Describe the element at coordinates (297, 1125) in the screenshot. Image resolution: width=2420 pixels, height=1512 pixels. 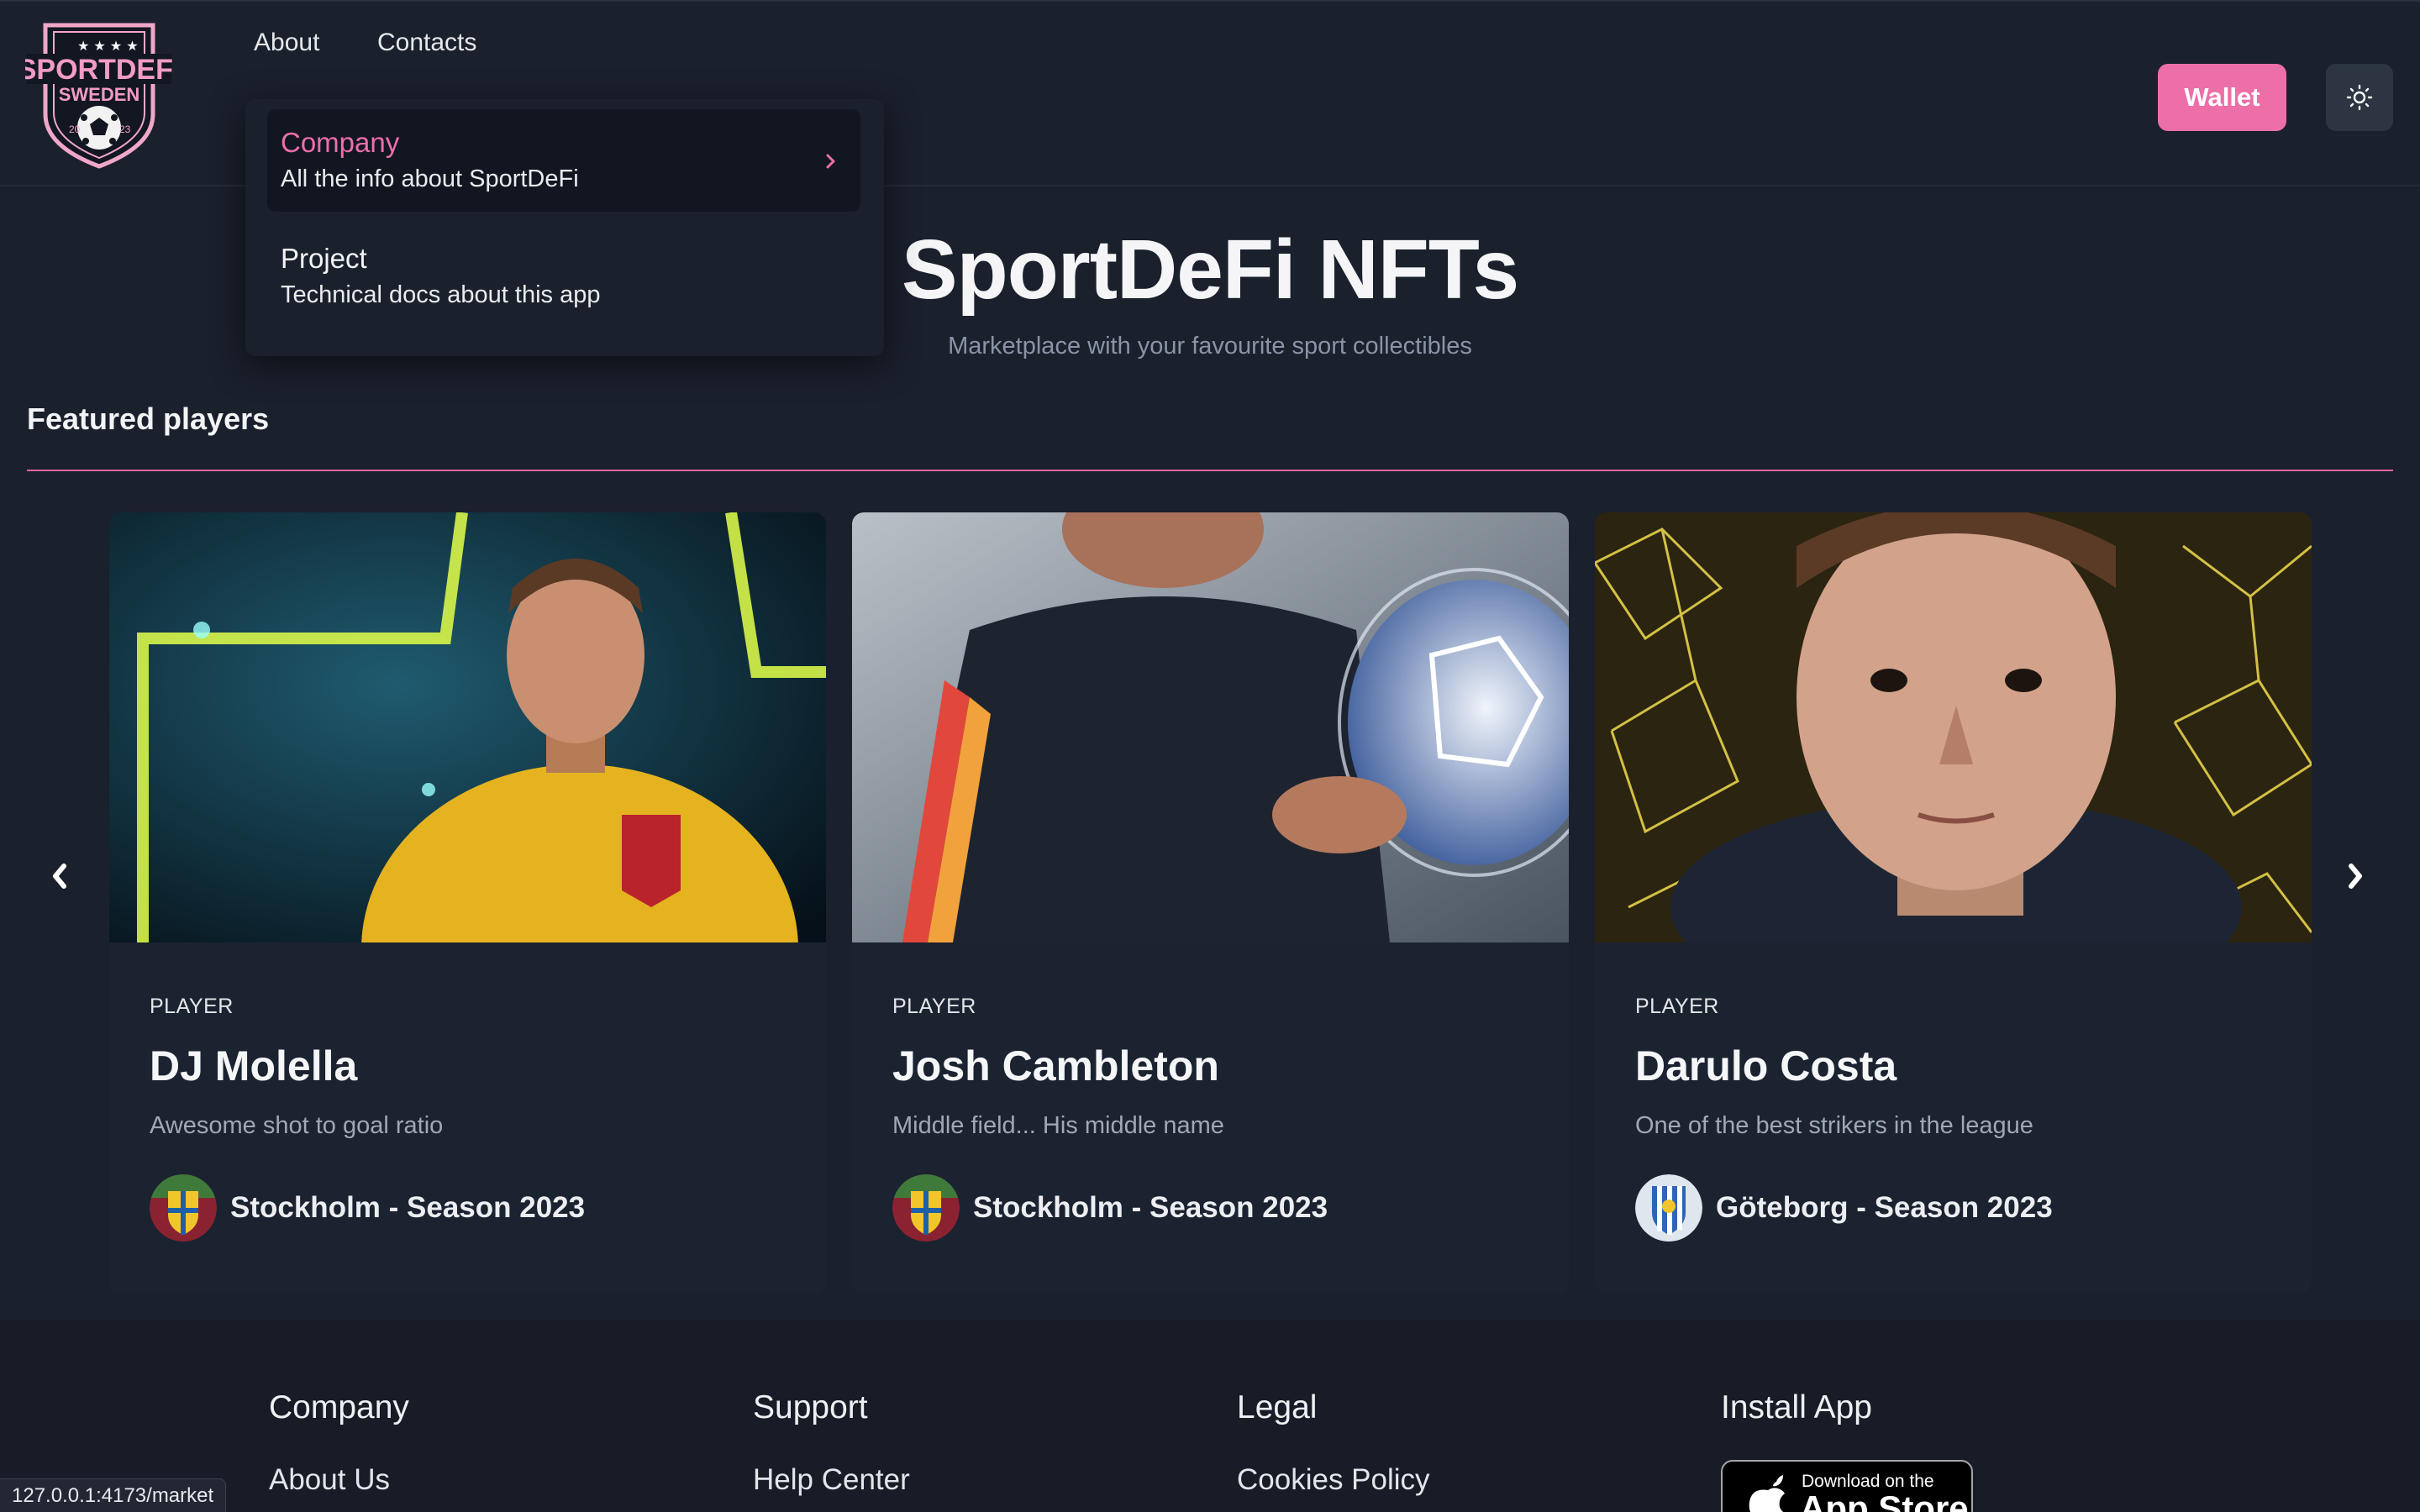
I see `player-description: Awesome shot to goal ratio` at that location.